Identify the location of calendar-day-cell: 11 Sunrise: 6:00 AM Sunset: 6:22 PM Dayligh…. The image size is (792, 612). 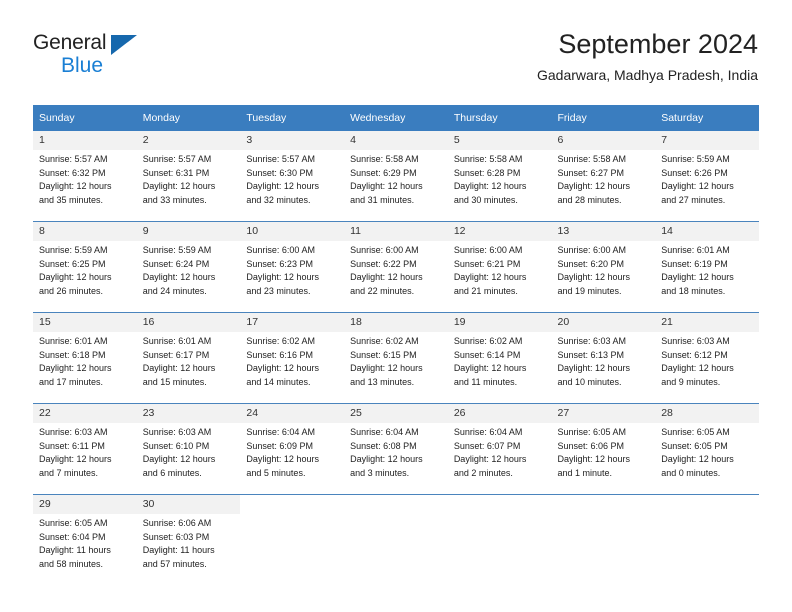
(396, 263).